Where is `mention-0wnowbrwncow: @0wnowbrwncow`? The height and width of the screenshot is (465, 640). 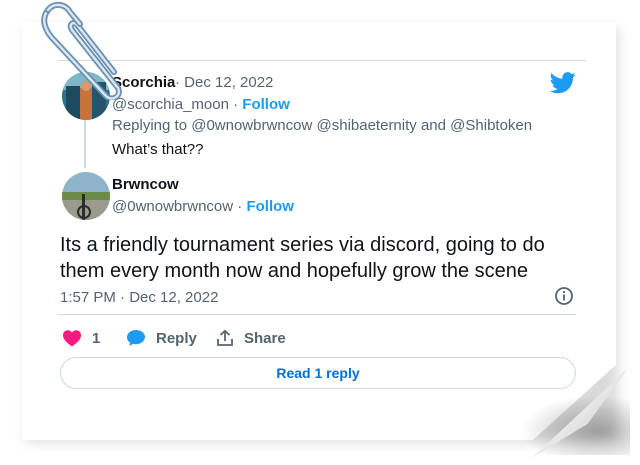
mention-0wnowbrwncow: @0wnowbrwncow is located at coordinates (251, 125).